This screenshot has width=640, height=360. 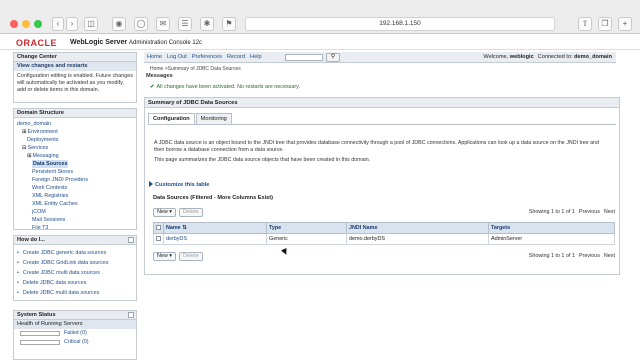 What do you see at coordinates (48, 220) in the screenshot?
I see `tree-item-label: Mail Sessions` at bounding box center [48, 220].